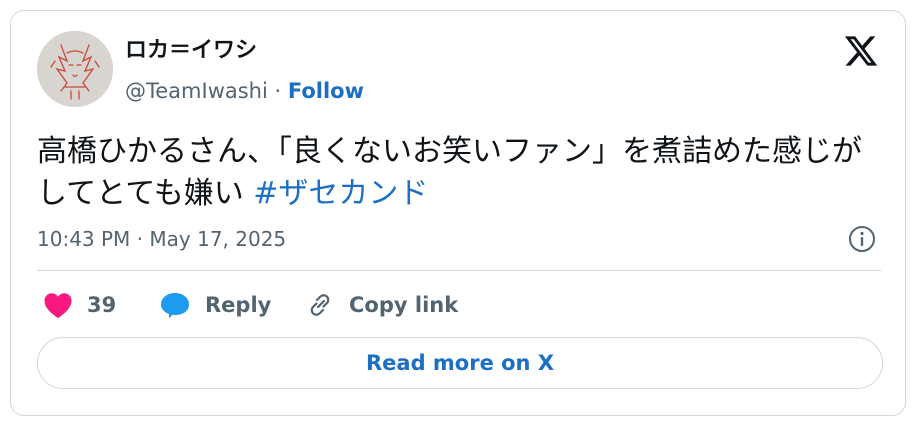 Image resolution: width=916 pixels, height=428 pixels. Describe the element at coordinates (161, 239) in the screenshot. I see `tweet-timestamp: 10:43 PM · May 17, 2025` at that location.